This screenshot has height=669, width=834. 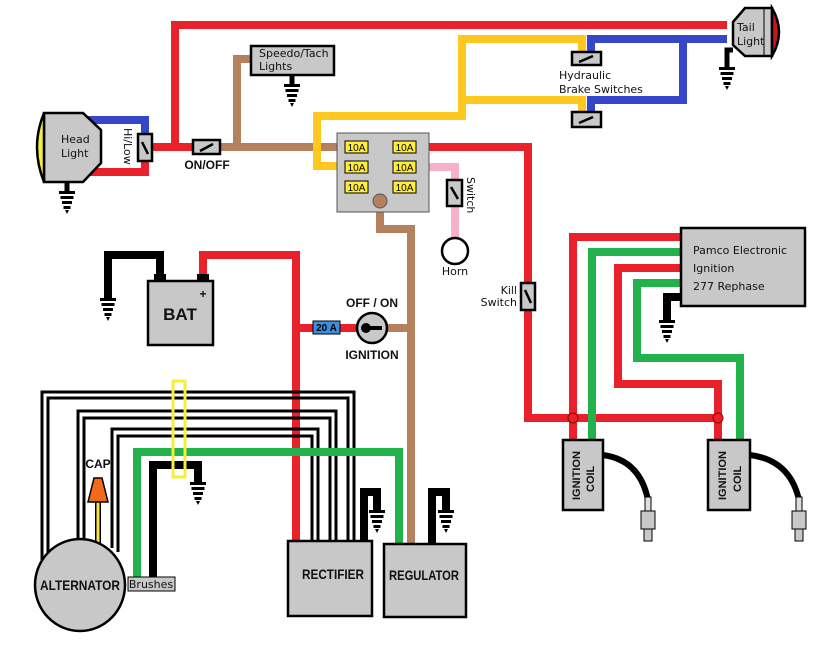 I want to click on svg-text: 20 A, so click(x=326, y=328).